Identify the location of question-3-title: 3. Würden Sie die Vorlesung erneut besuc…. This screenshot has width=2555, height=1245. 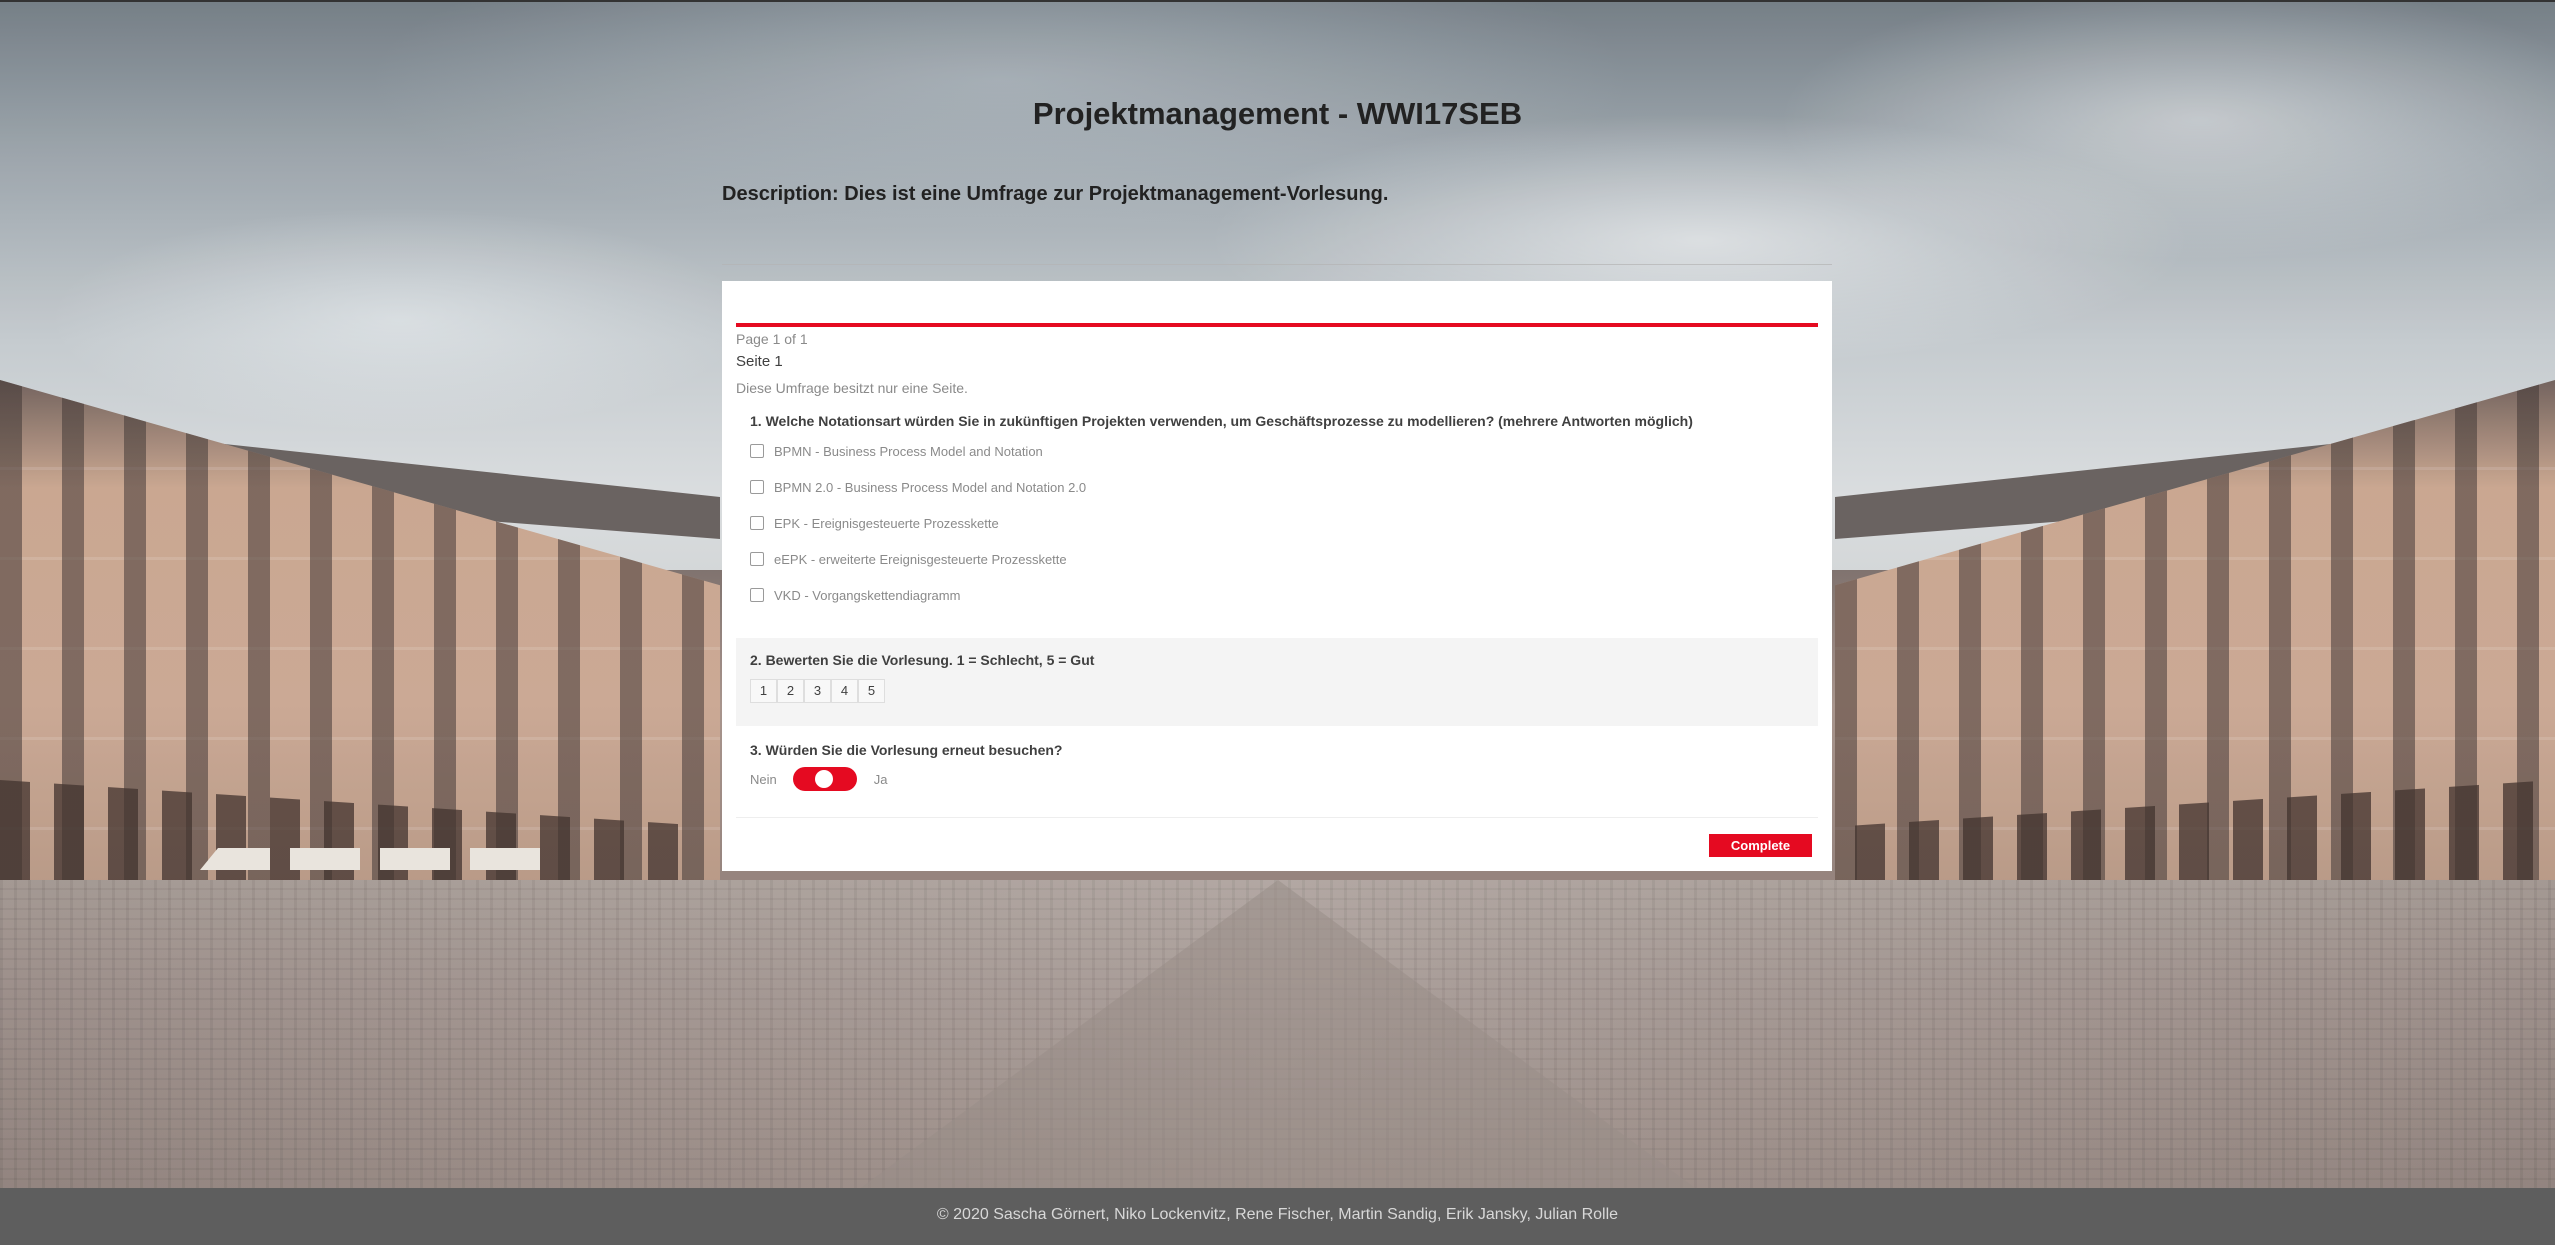
(906, 750).